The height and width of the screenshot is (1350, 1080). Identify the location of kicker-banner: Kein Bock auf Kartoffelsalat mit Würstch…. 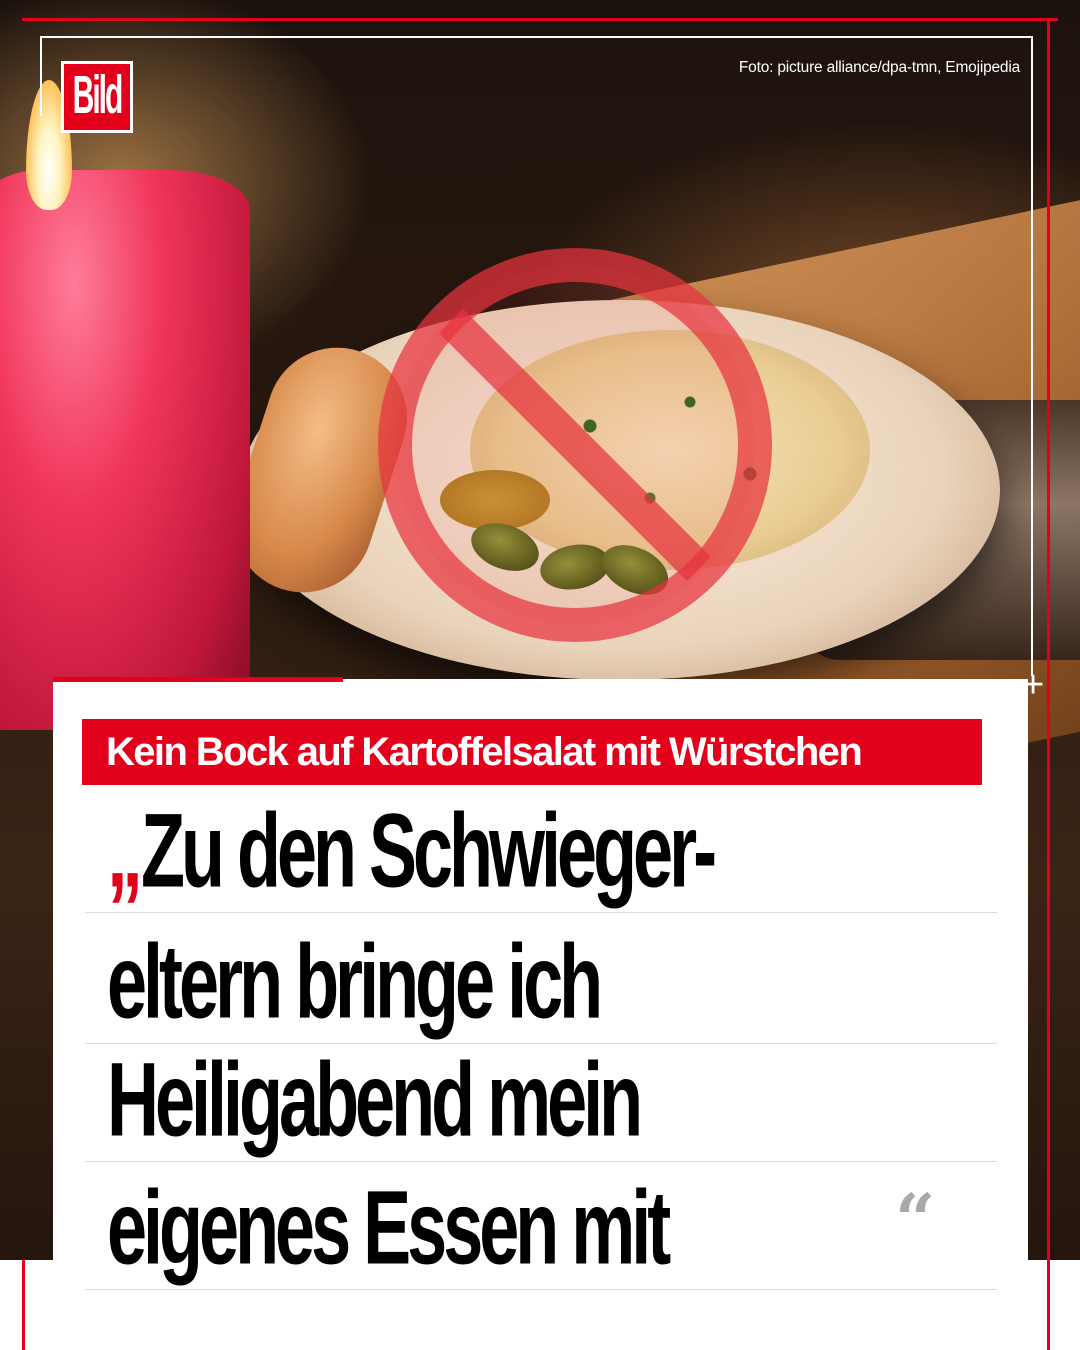
(532, 752).